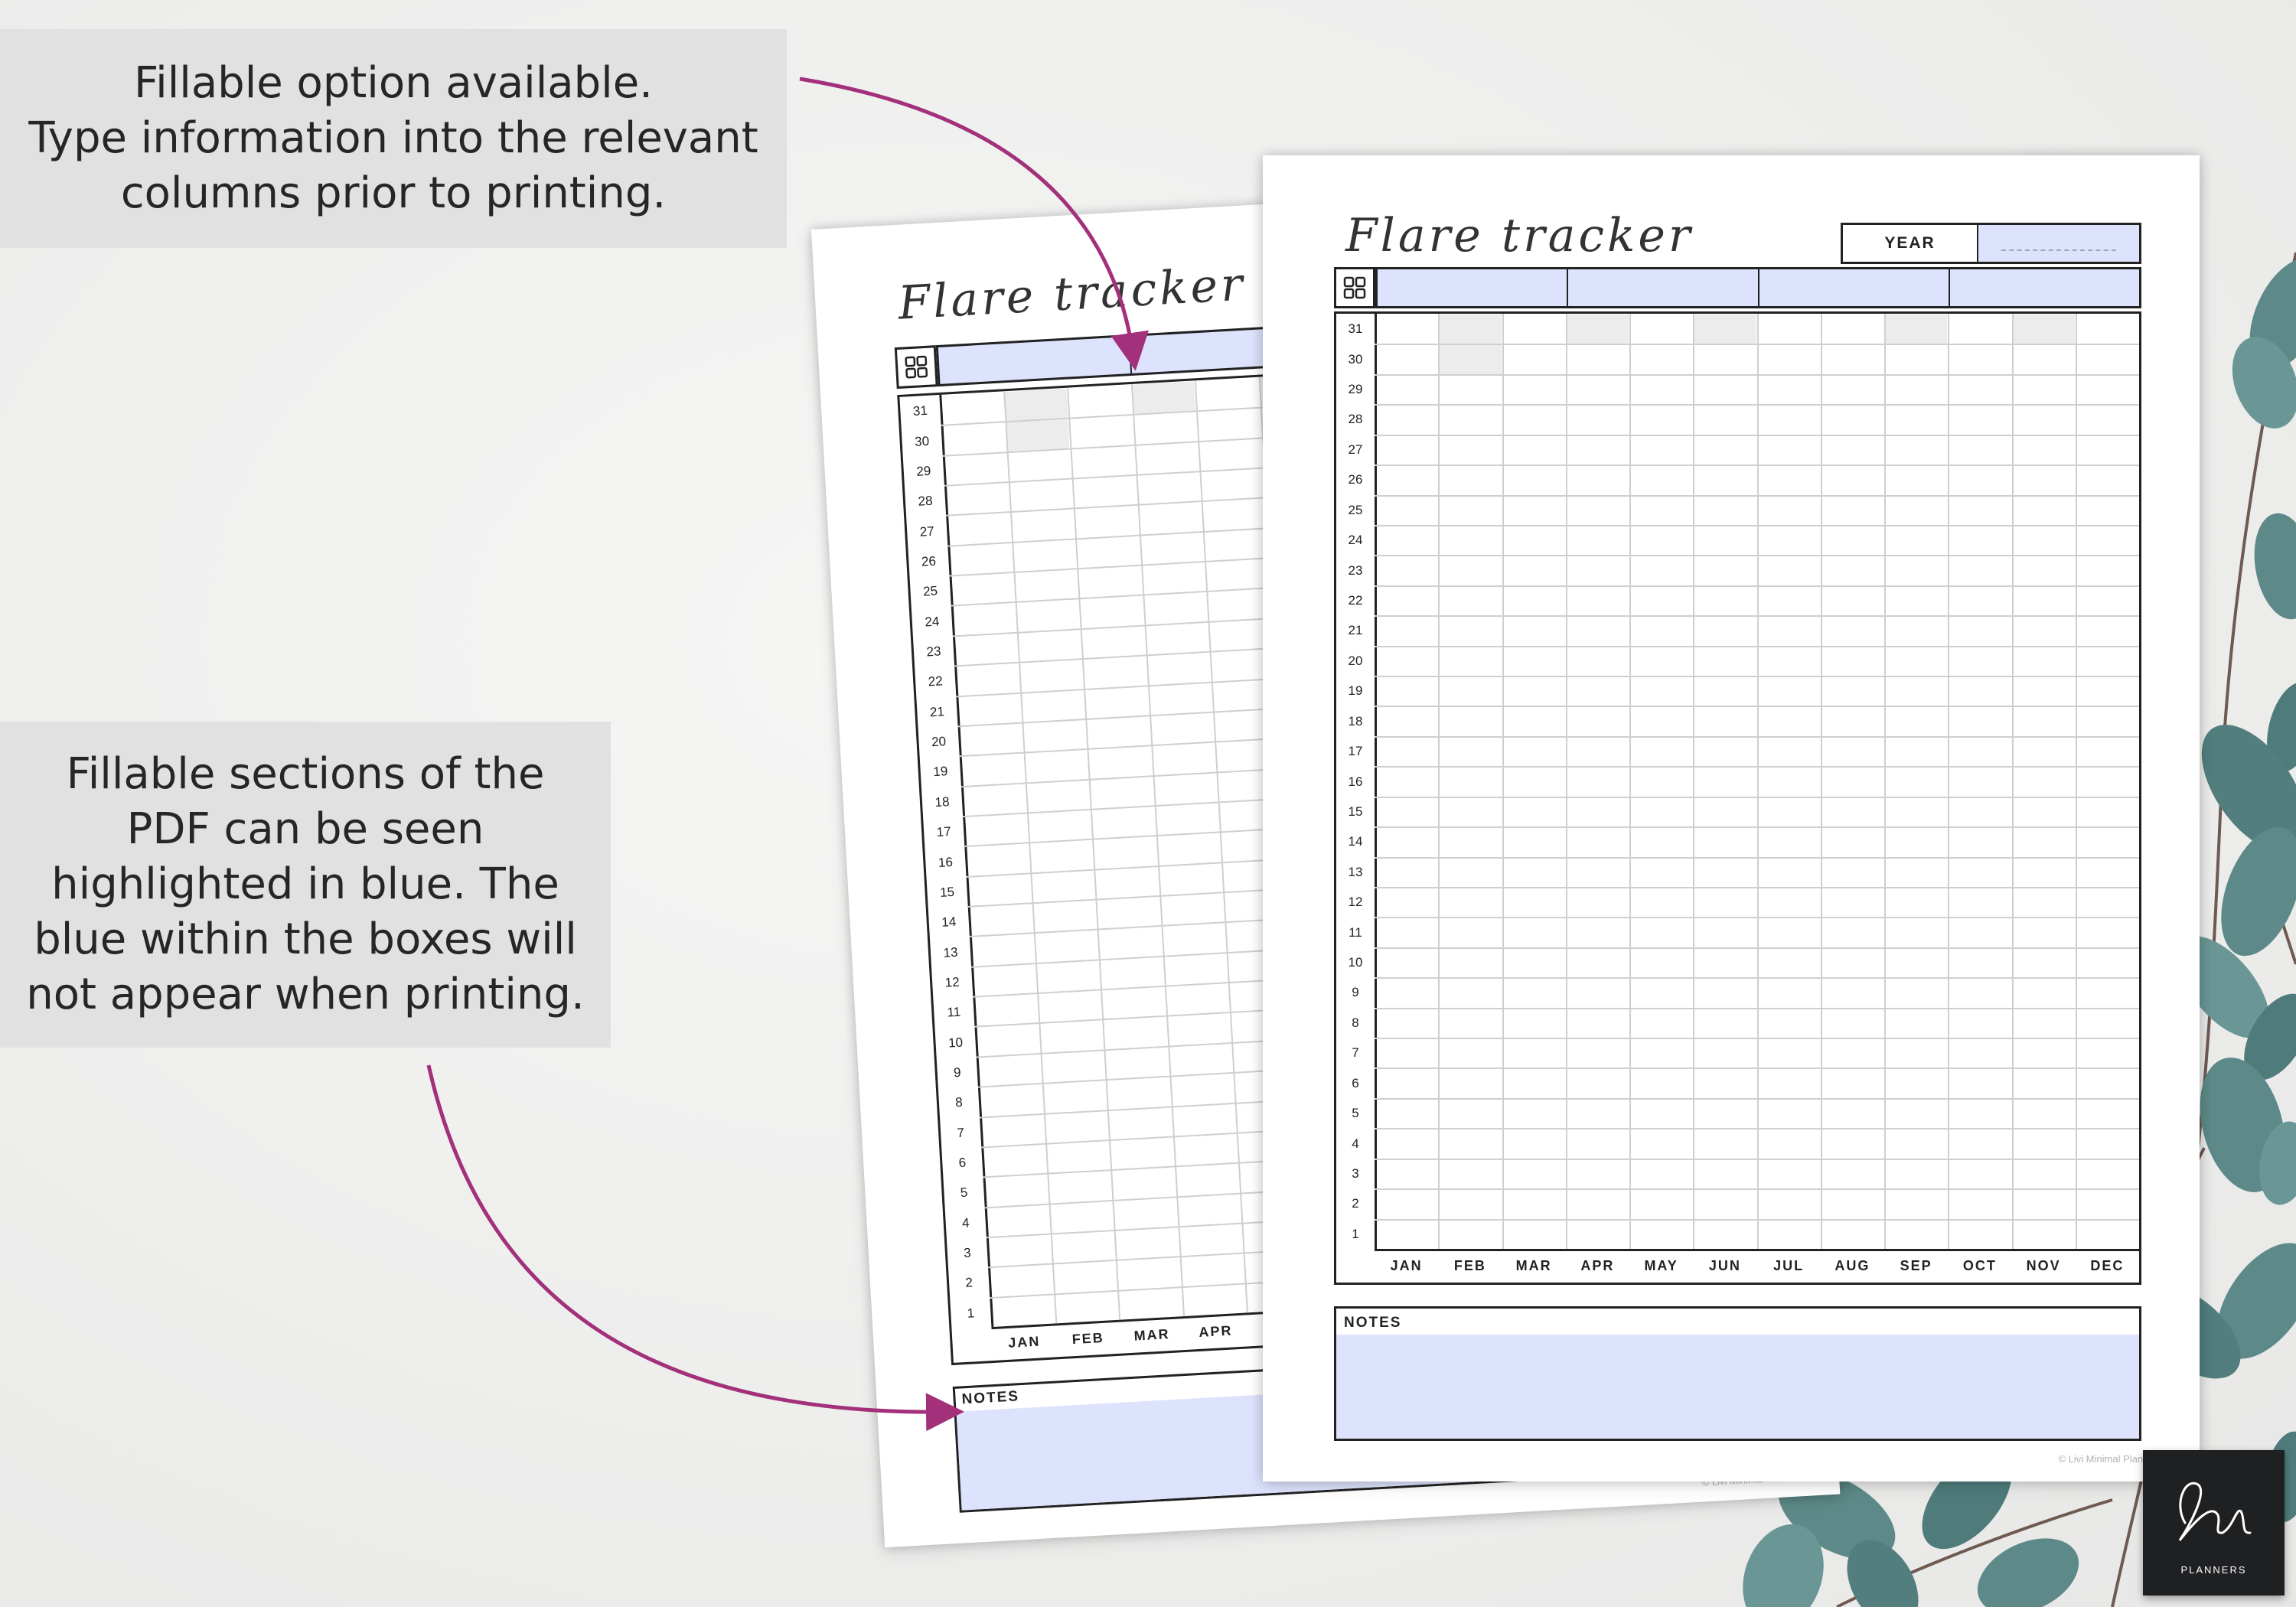 The image size is (2296, 1607). I want to click on month-label: AUG, so click(1852, 1265).